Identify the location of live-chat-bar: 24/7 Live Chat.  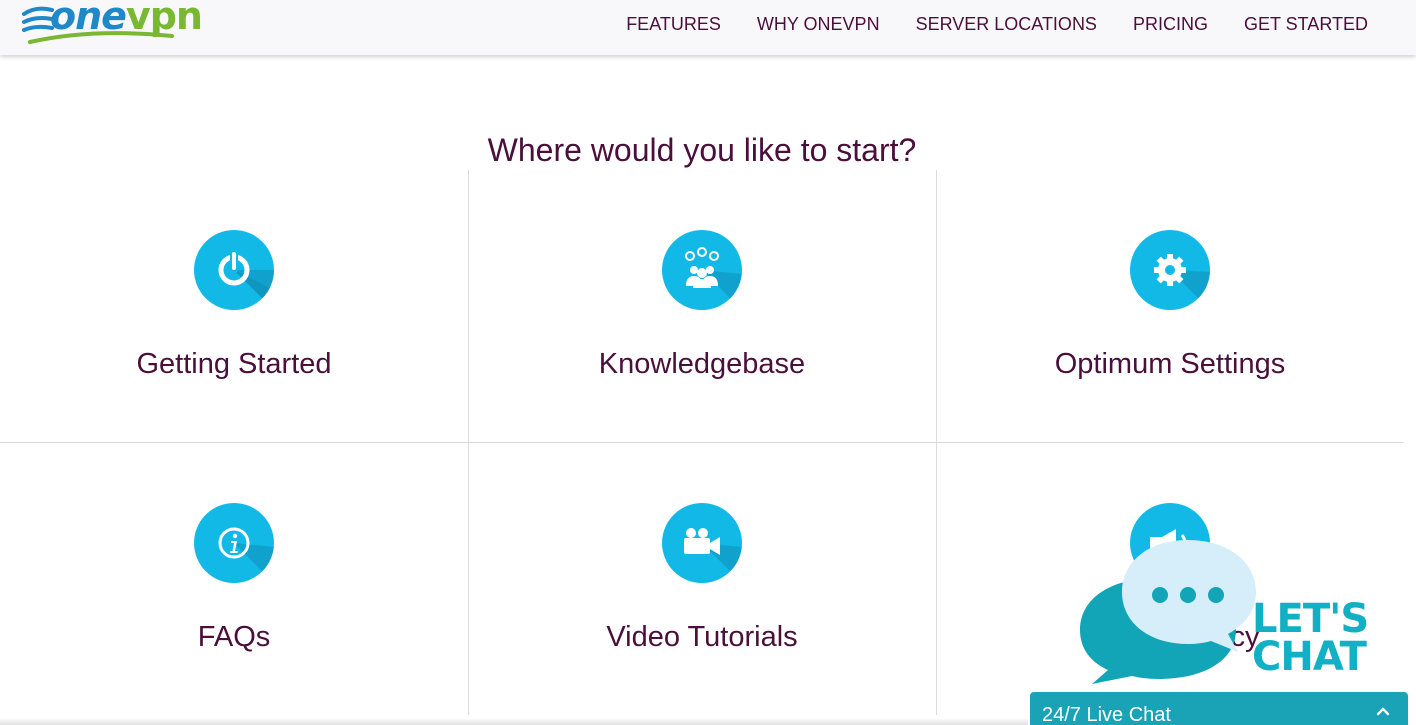
(1219, 707).